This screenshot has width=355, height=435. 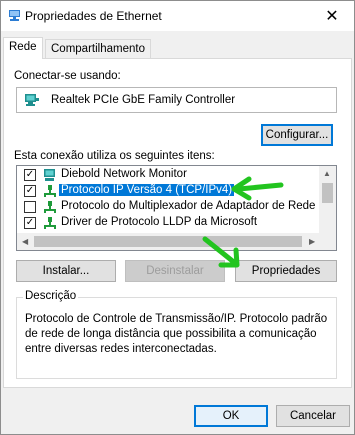 I want to click on description-legend: Descrição, so click(x=51, y=296).